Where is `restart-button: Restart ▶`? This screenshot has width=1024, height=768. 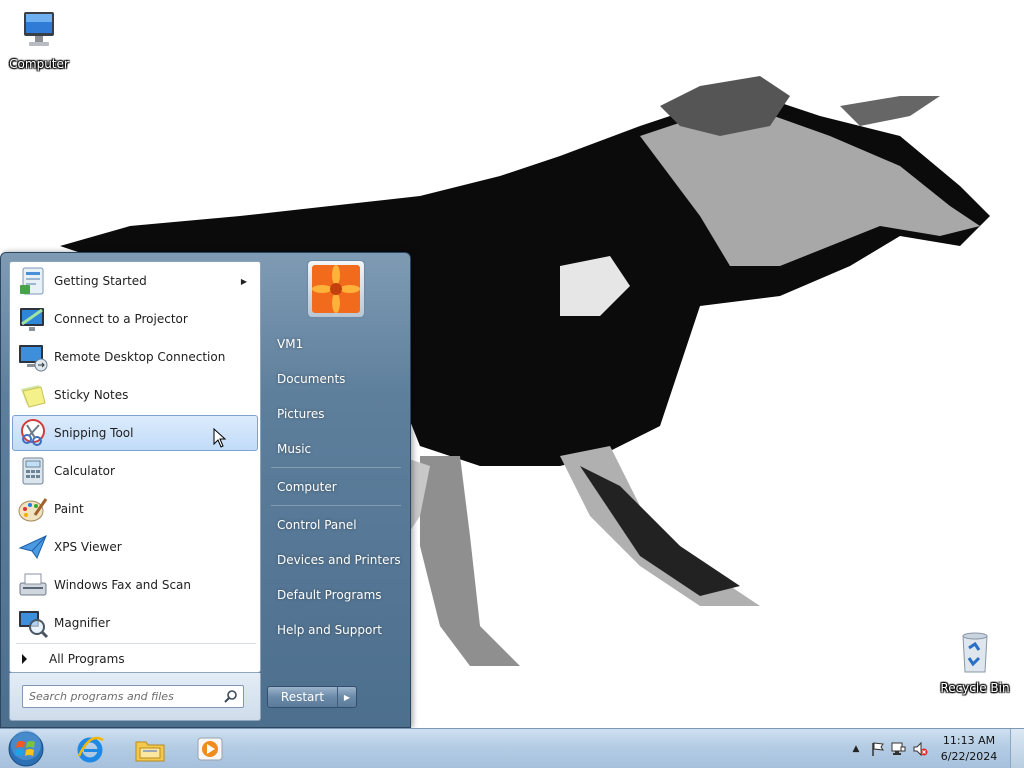
restart-button: Restart ▶ is located at coordinates (312, 697).